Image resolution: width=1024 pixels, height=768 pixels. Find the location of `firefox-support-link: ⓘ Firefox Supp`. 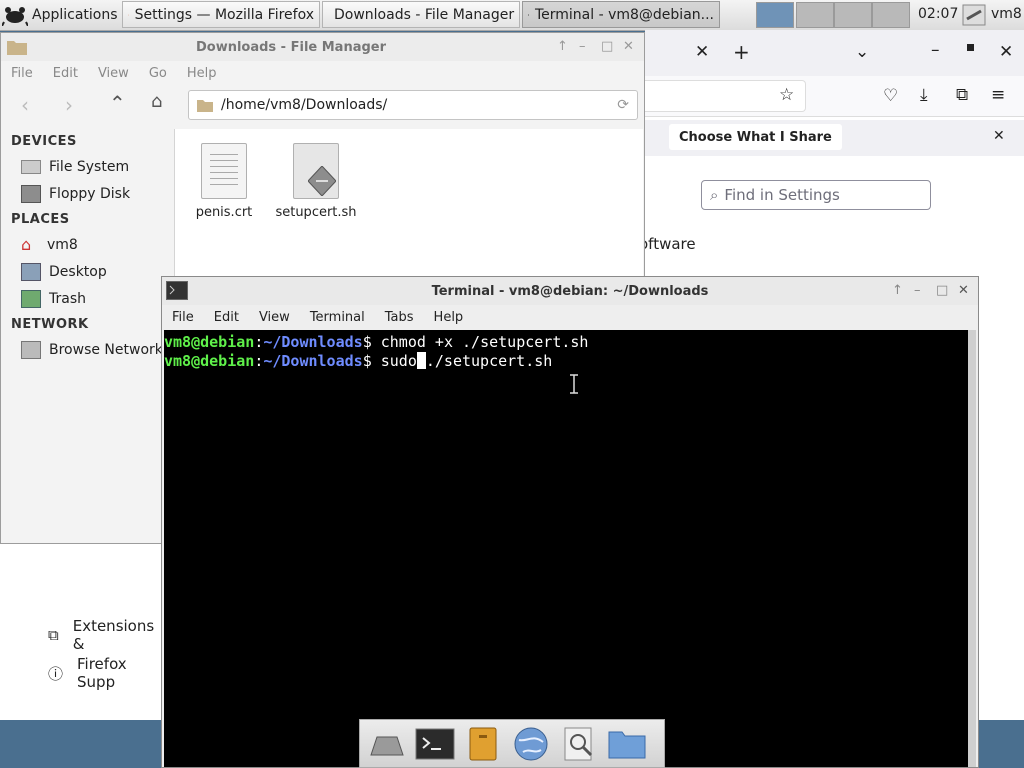

firefox-support-link: ⓘ Firefox Supp is located at coordinates (105, 673).